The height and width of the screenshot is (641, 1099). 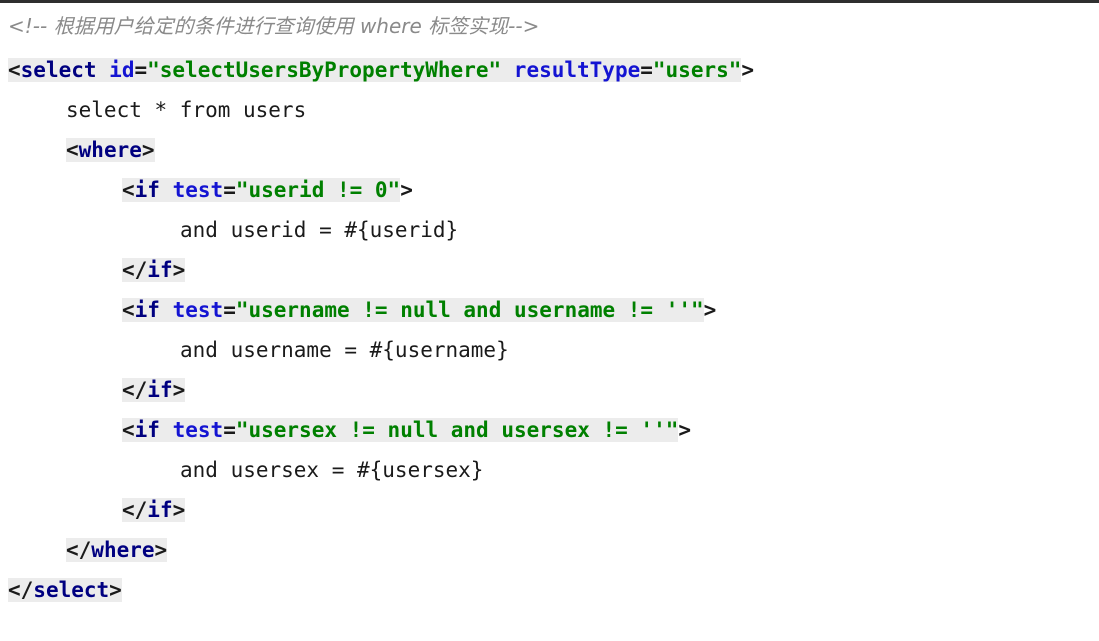 I want to click on if-userid-gt: >, so click(x=406, y=190).